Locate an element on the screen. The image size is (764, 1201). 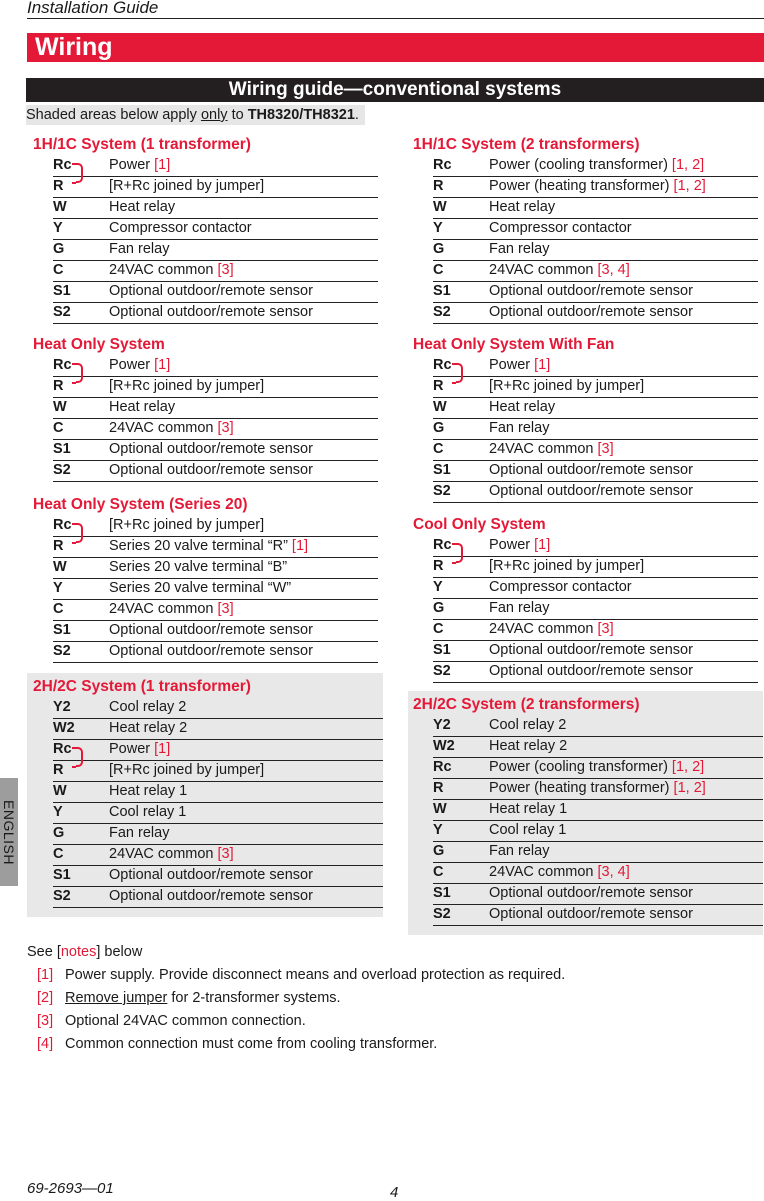
terminal-row: R [R+Rc joined by jumper] is located at coordinates (595, 567).